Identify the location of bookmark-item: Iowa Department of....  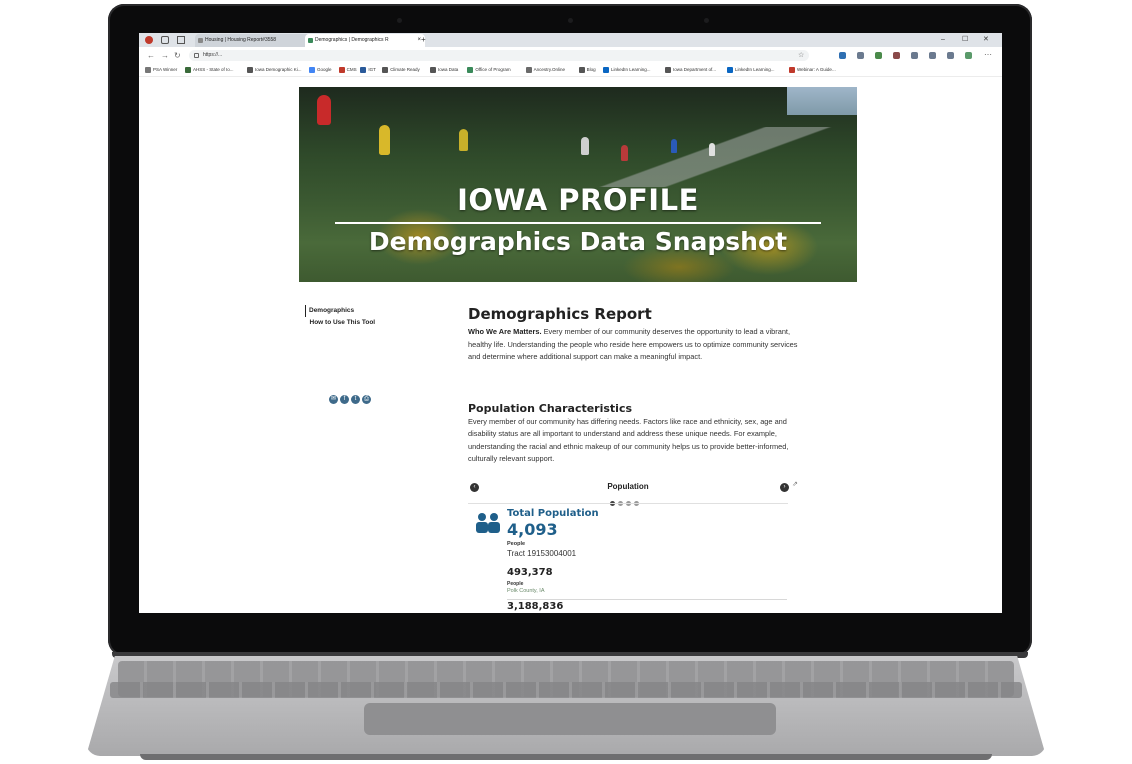
(690, 70).